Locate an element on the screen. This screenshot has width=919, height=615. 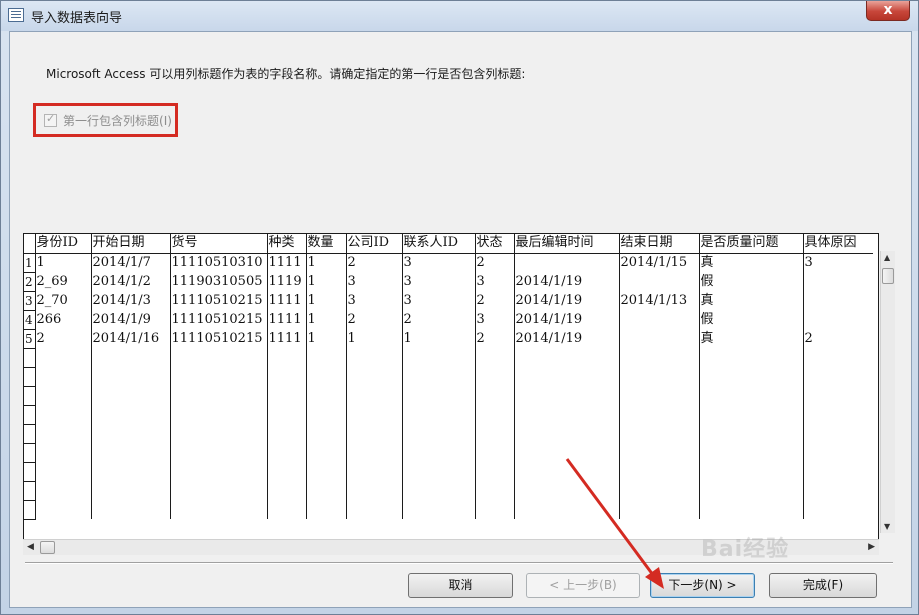
close-button: x is located at coordinates (888, 11).